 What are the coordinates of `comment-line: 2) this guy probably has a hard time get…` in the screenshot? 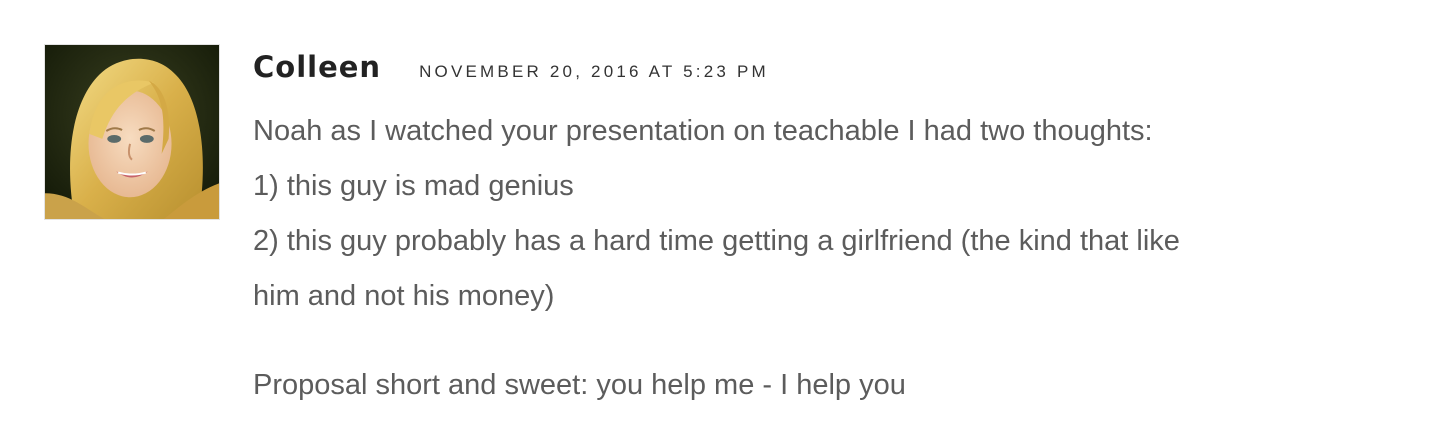 It's located at (716, 241).